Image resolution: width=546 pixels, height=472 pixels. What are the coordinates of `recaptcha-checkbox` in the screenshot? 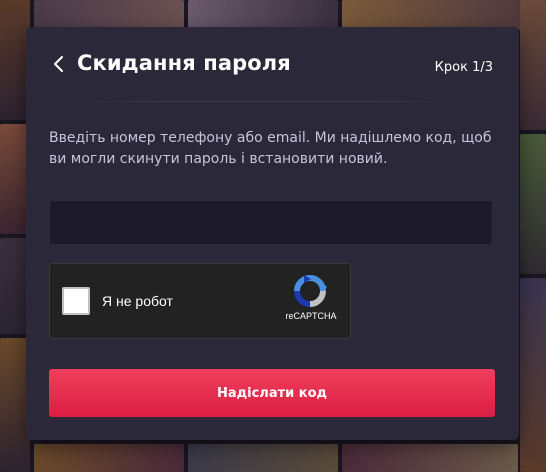 It's located at (76, 301).